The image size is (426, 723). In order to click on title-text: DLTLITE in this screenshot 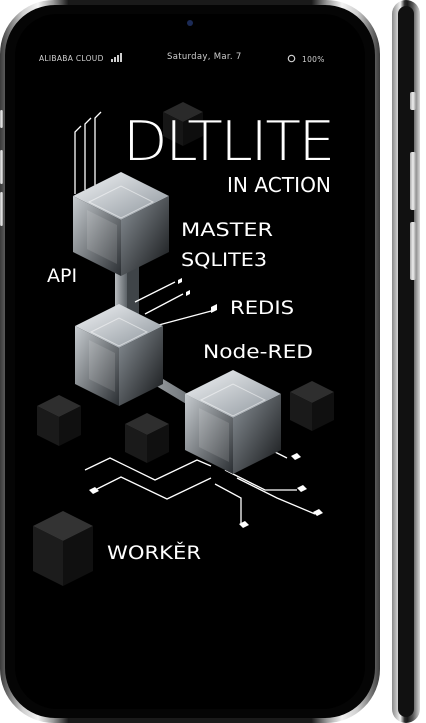, I will do `click(228, 141)`.